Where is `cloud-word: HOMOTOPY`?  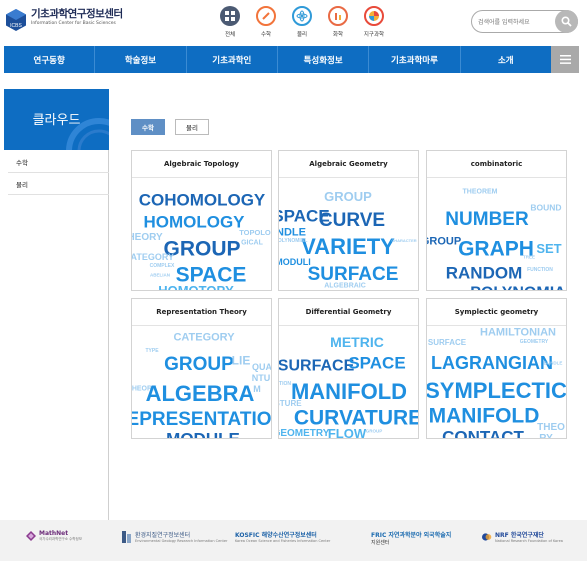 cloud-word: HOMOTOPY is located at coordinates (196, 286).